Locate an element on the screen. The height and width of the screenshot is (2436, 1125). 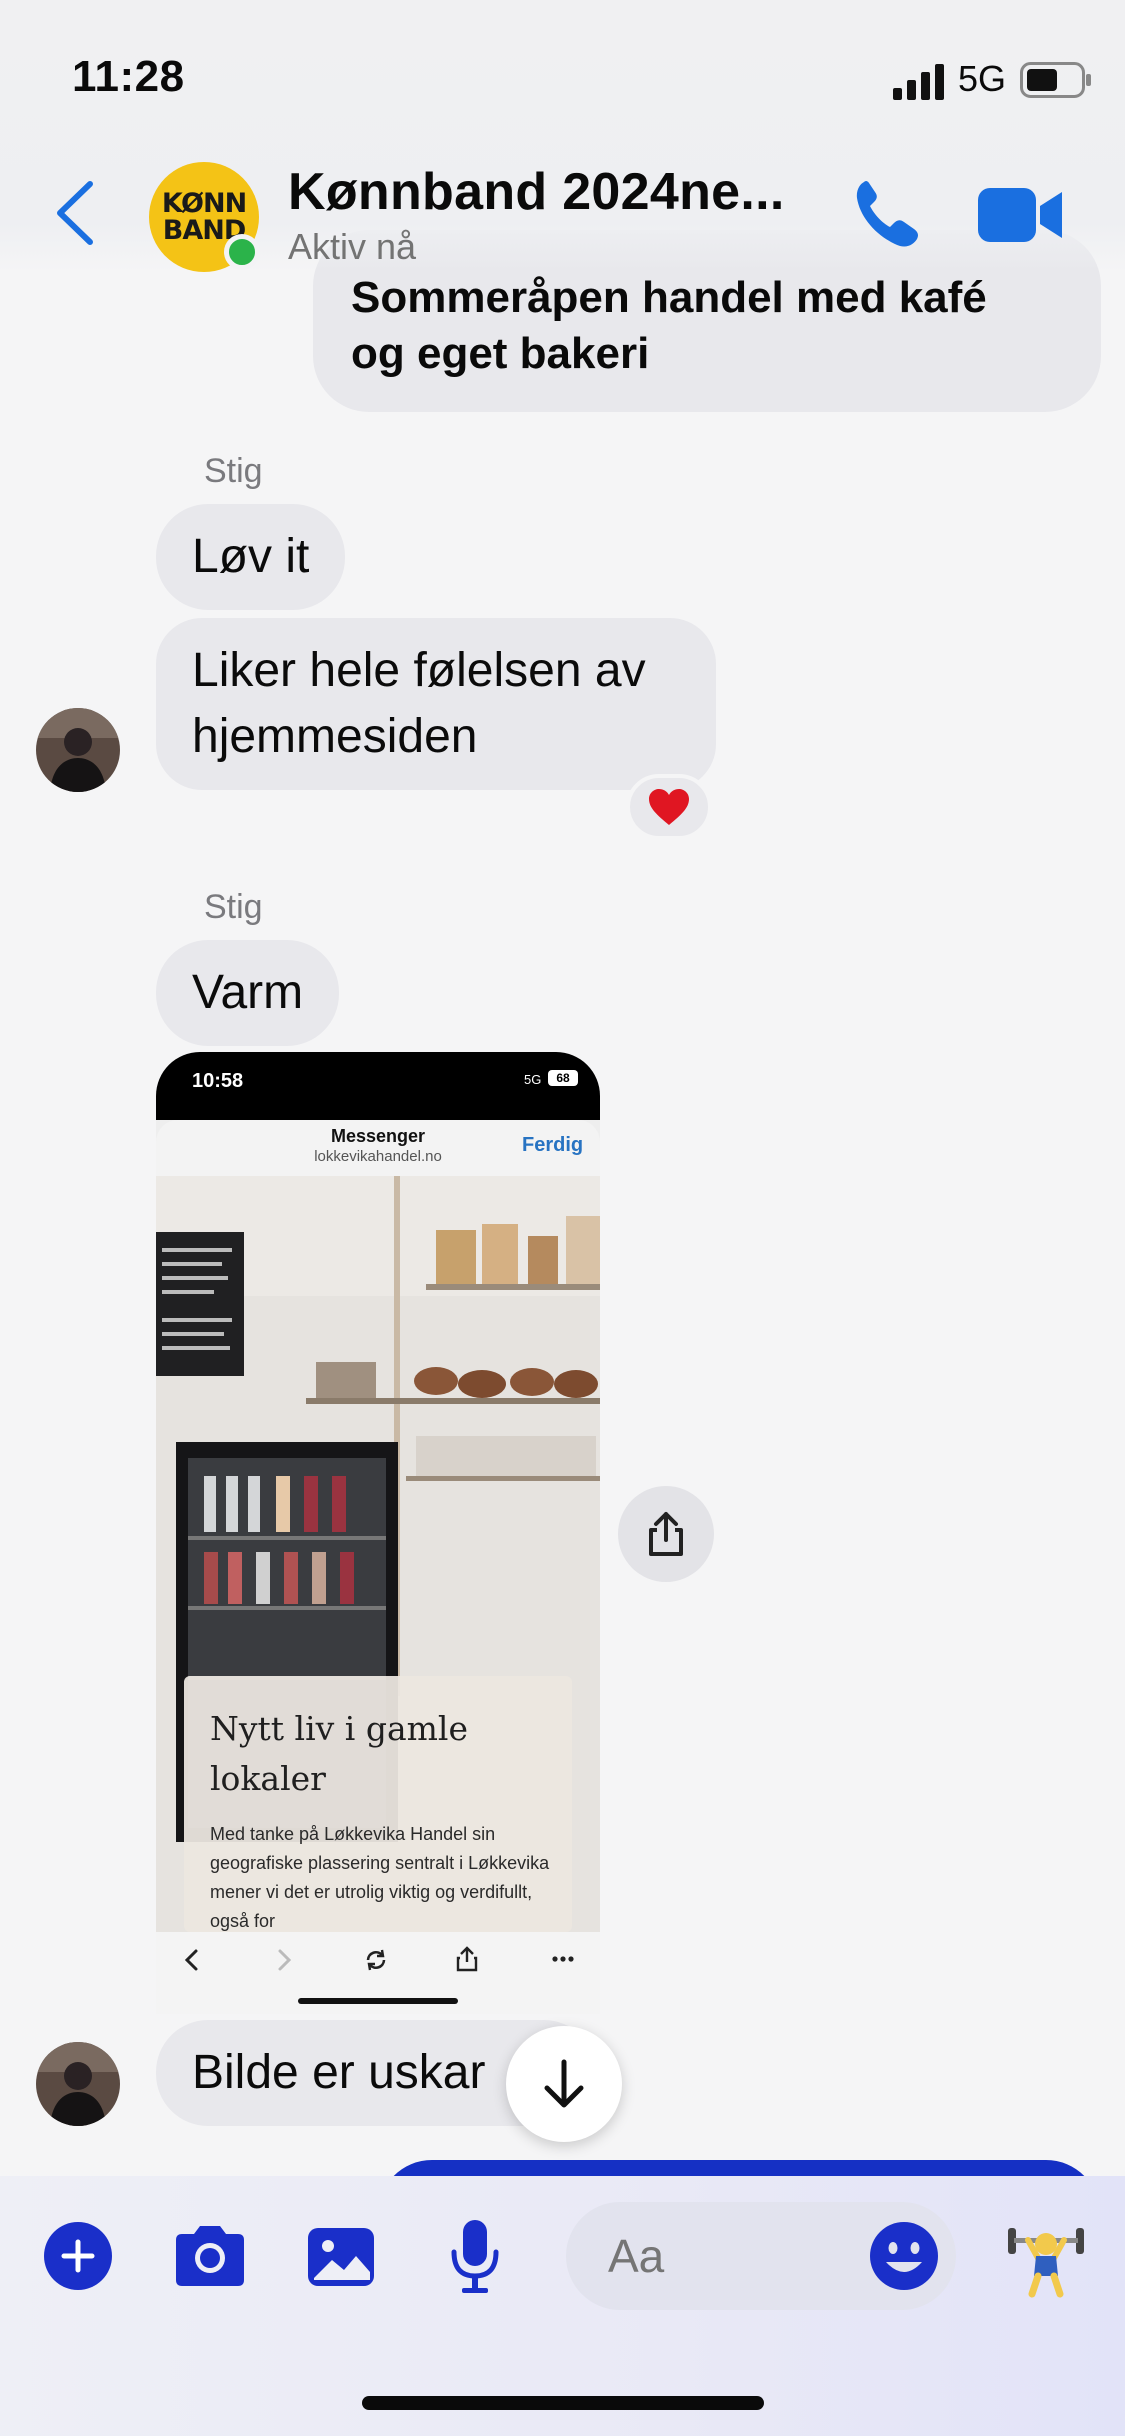
attachment-headline: Nytt liv i gamle lokaler is located at coordinates (339, 1753).